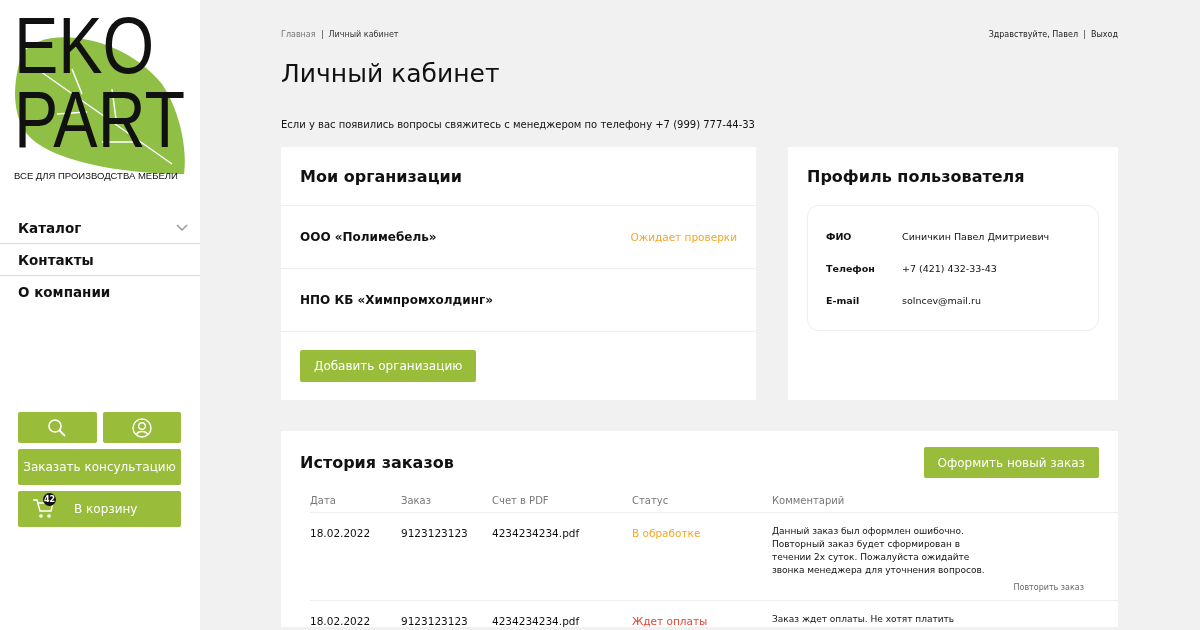 This screenshot has width=1200, height=630. Describe the element at coordinates (666, 533) in the screenshot. I see `order-status: В обработке` at that location.